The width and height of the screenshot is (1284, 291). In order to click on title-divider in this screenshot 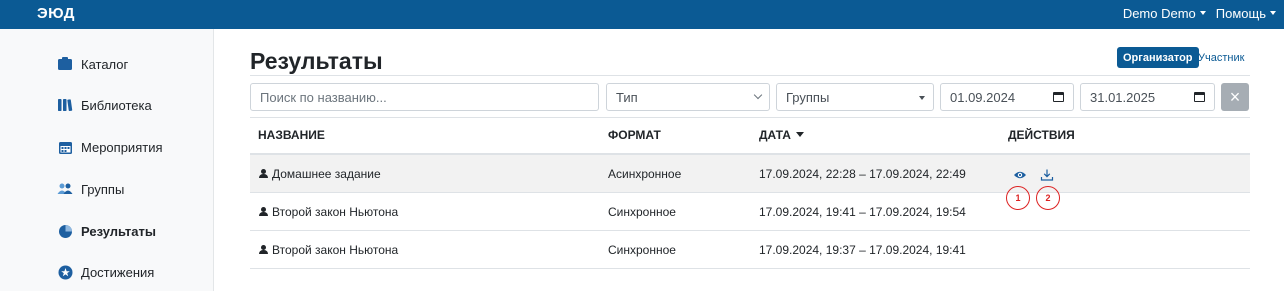, I will do `click(750, 75)`.